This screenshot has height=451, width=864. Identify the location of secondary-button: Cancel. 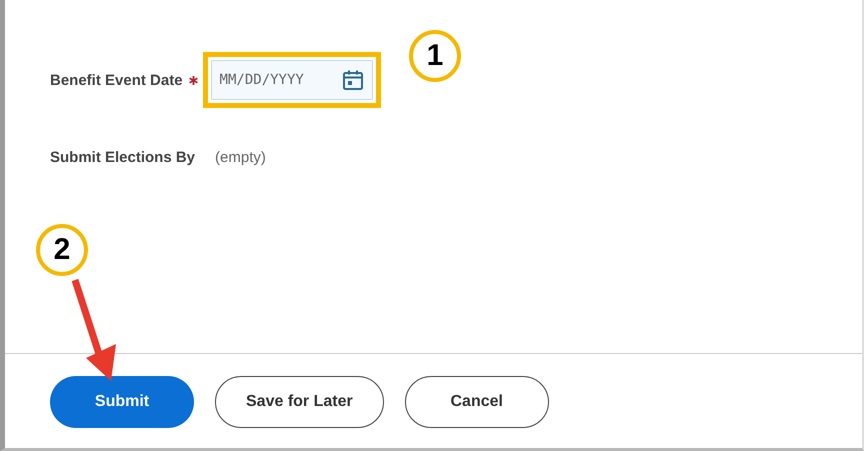
(476, 402).